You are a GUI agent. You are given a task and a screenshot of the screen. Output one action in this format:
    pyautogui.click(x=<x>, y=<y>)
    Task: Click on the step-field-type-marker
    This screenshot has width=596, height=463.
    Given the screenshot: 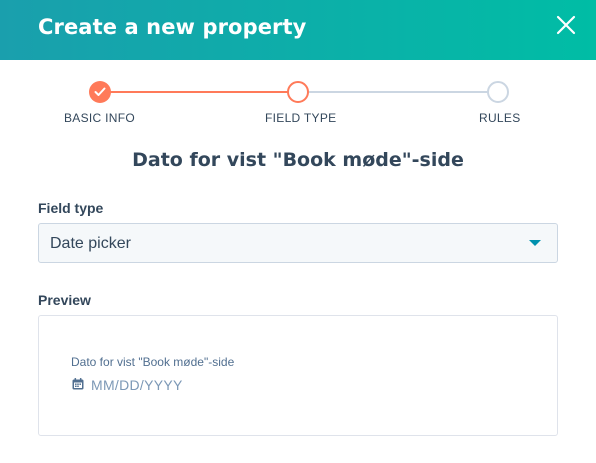 What is the action you would take?
    pyautogui.click(x=298, y=92)
    